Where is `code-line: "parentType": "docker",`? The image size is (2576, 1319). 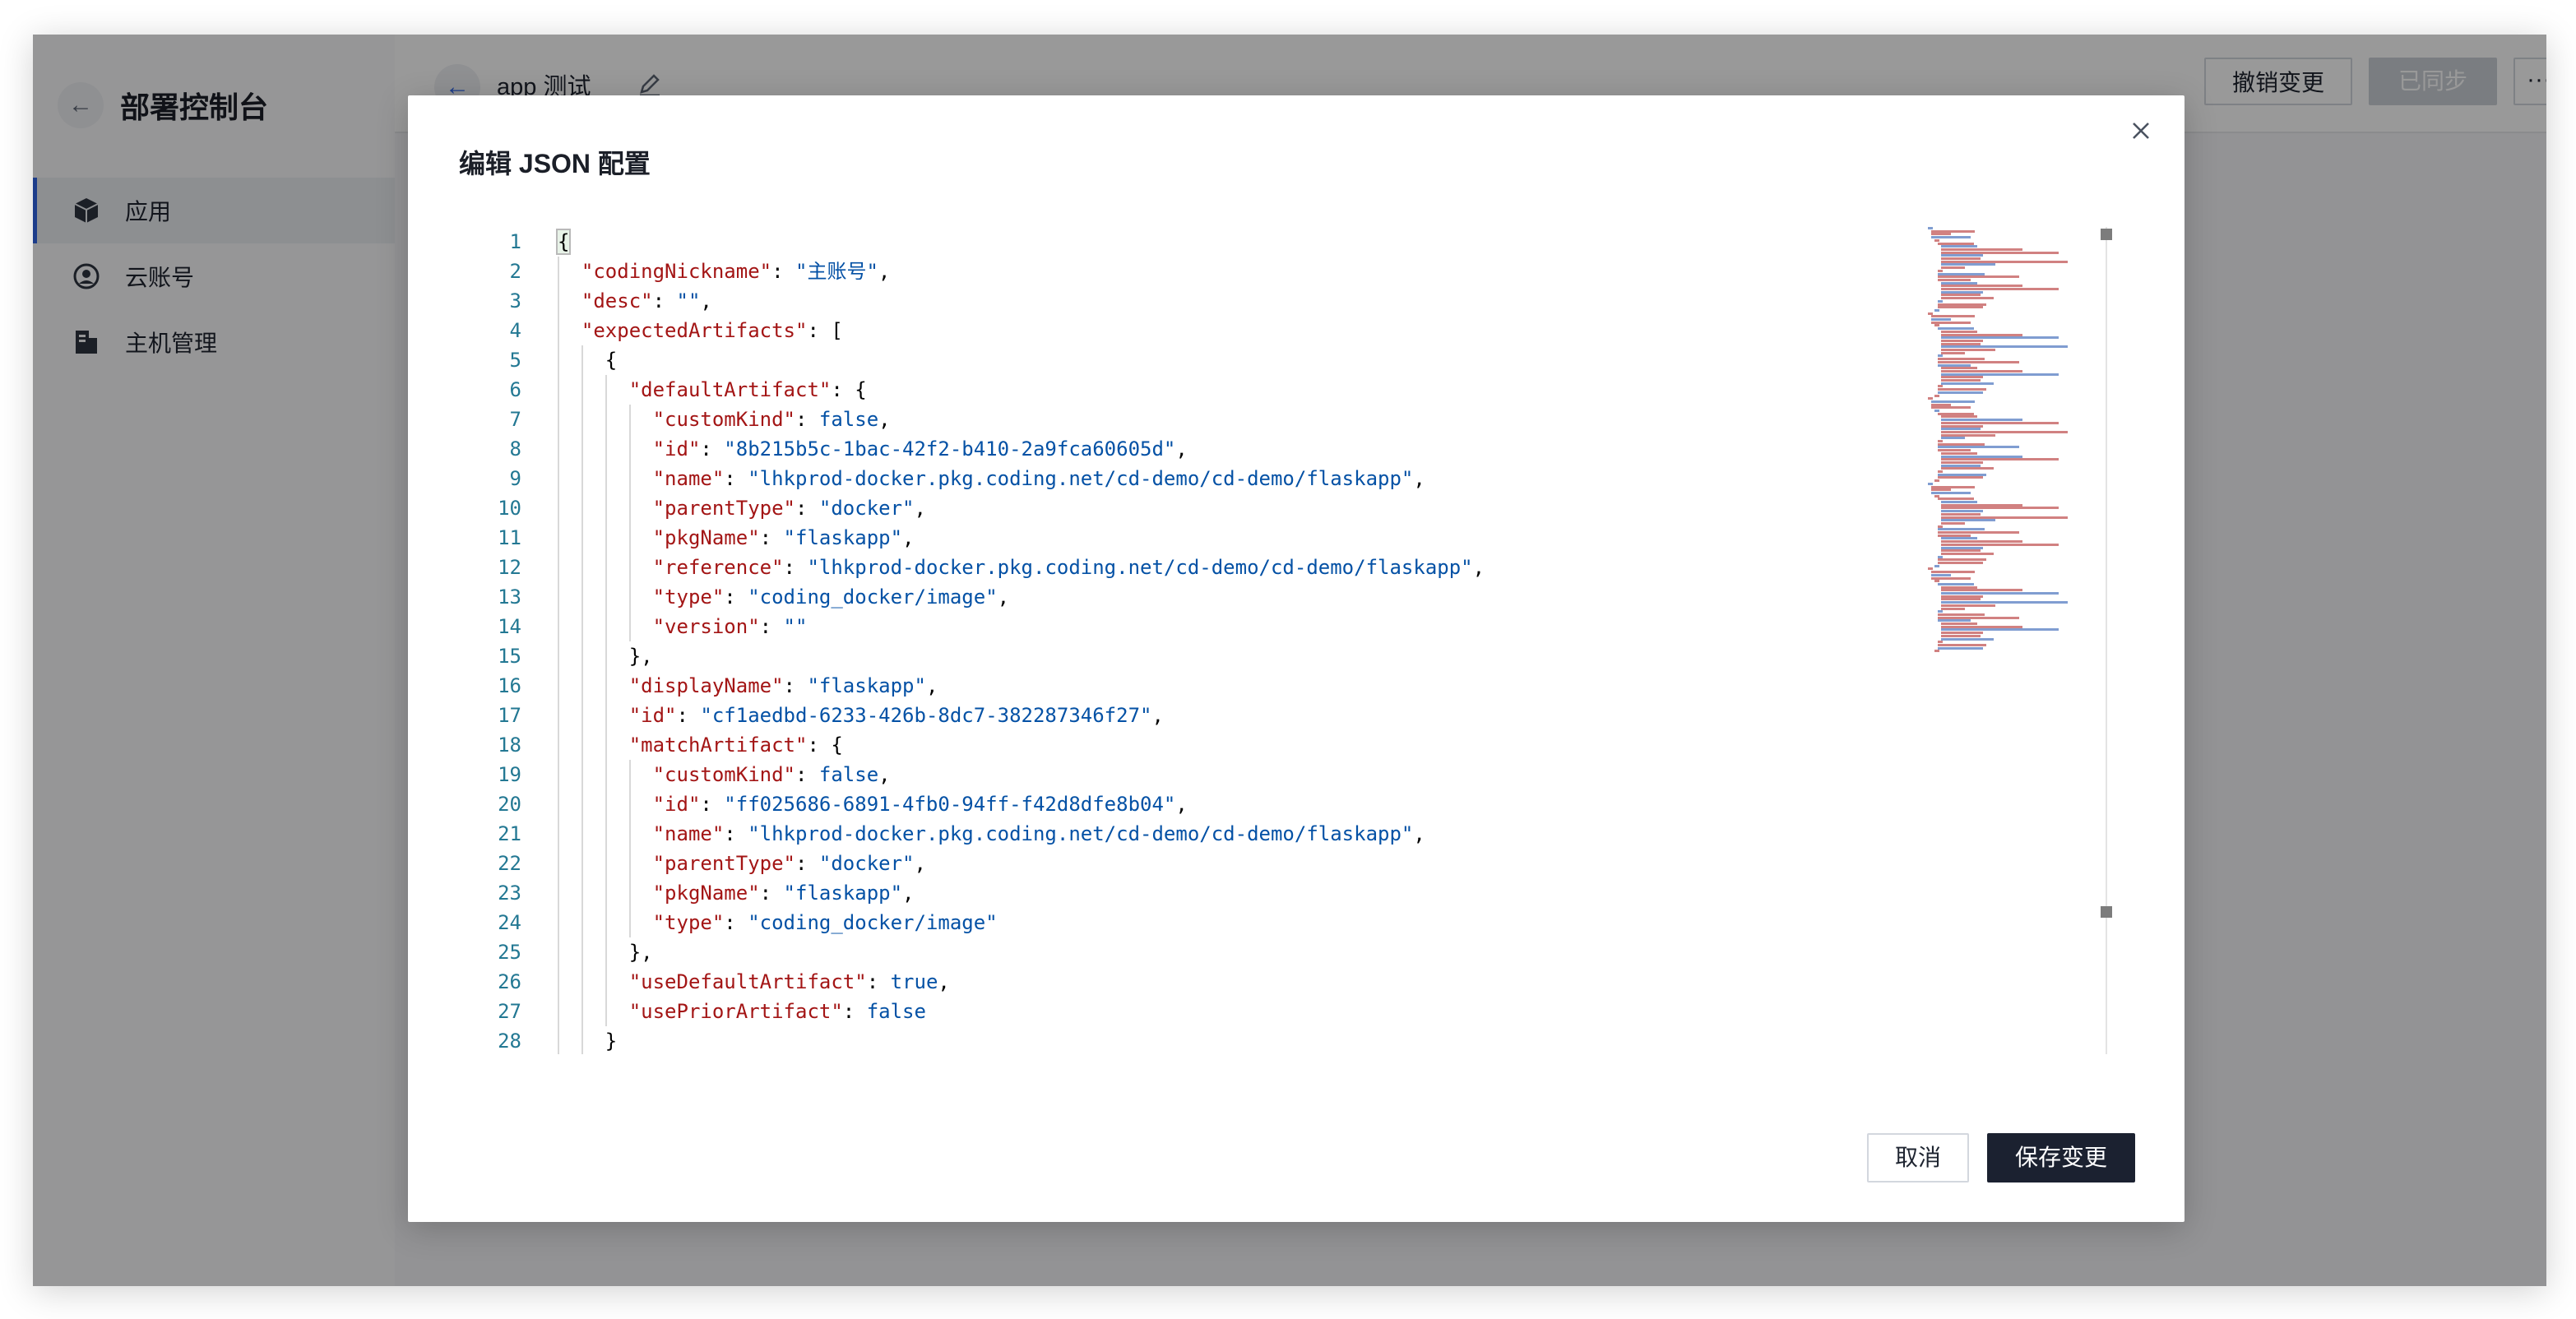
code-line: "parentType": "docker", is located at coordinates (1222, 508).